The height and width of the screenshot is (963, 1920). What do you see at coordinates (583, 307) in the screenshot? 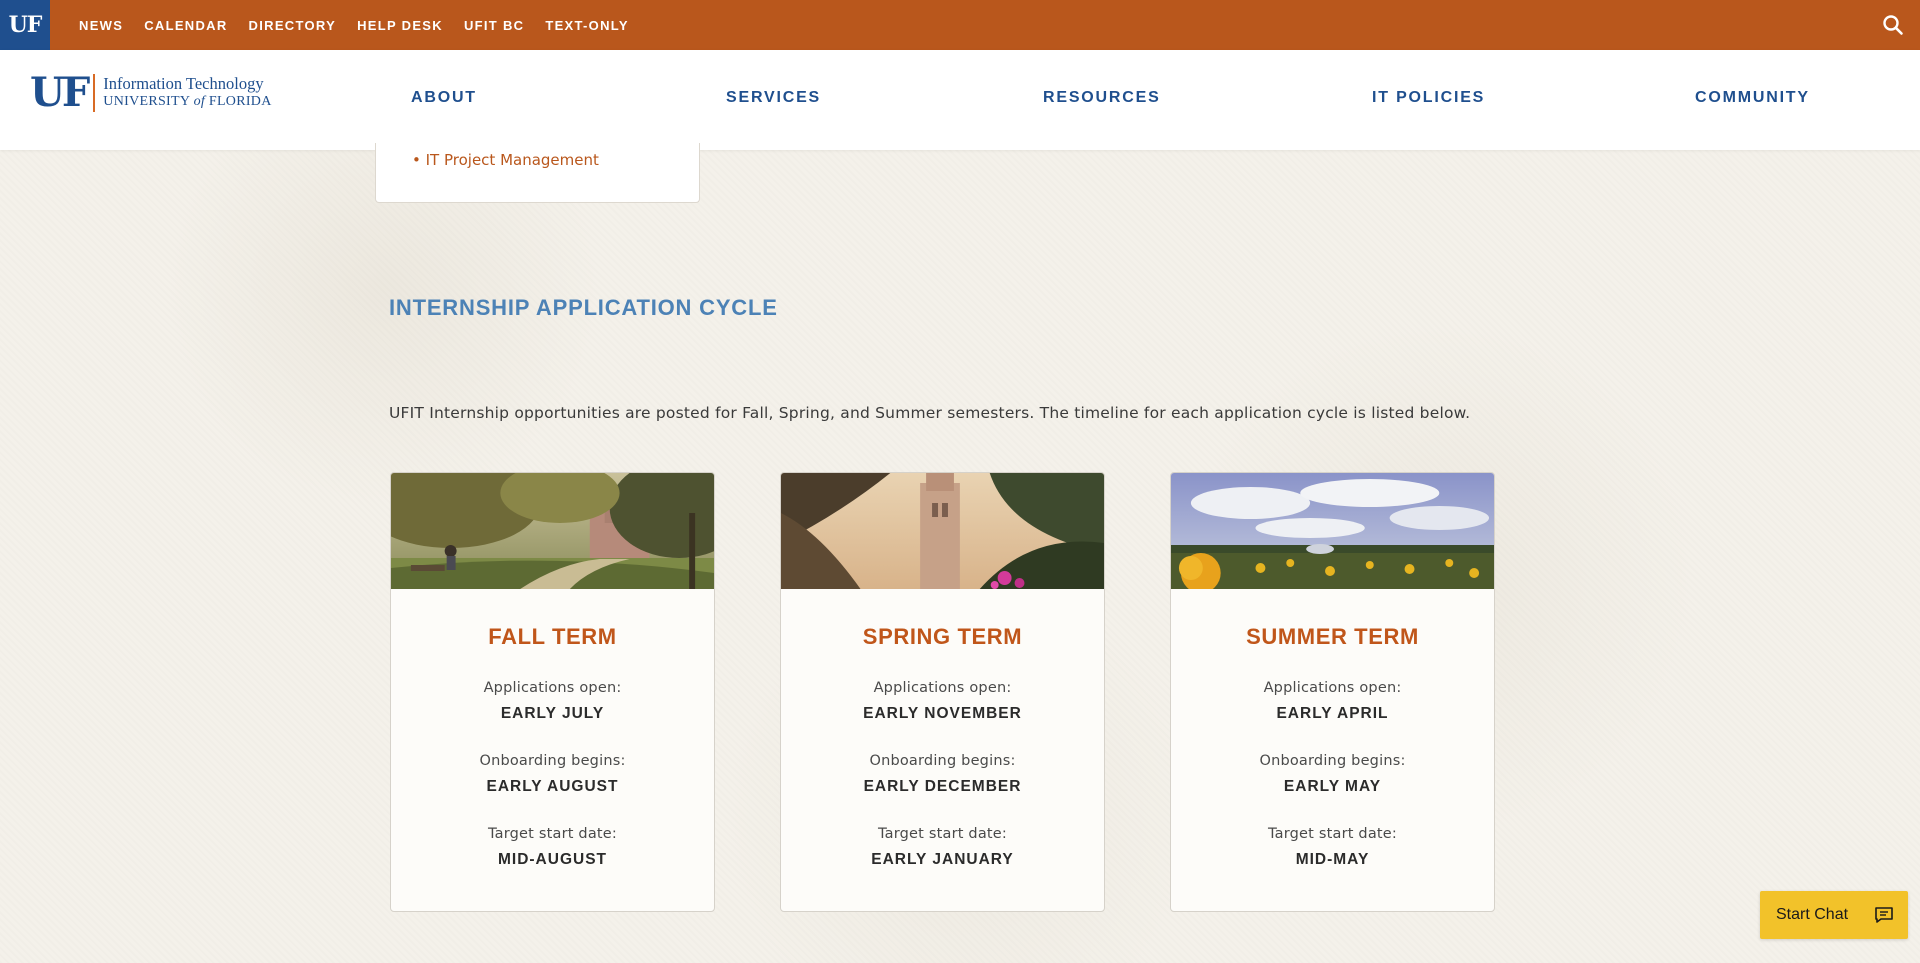
I see `section-title: INTERNSHIP APPLICATION CYCLE` at bounding box center [583, 307].